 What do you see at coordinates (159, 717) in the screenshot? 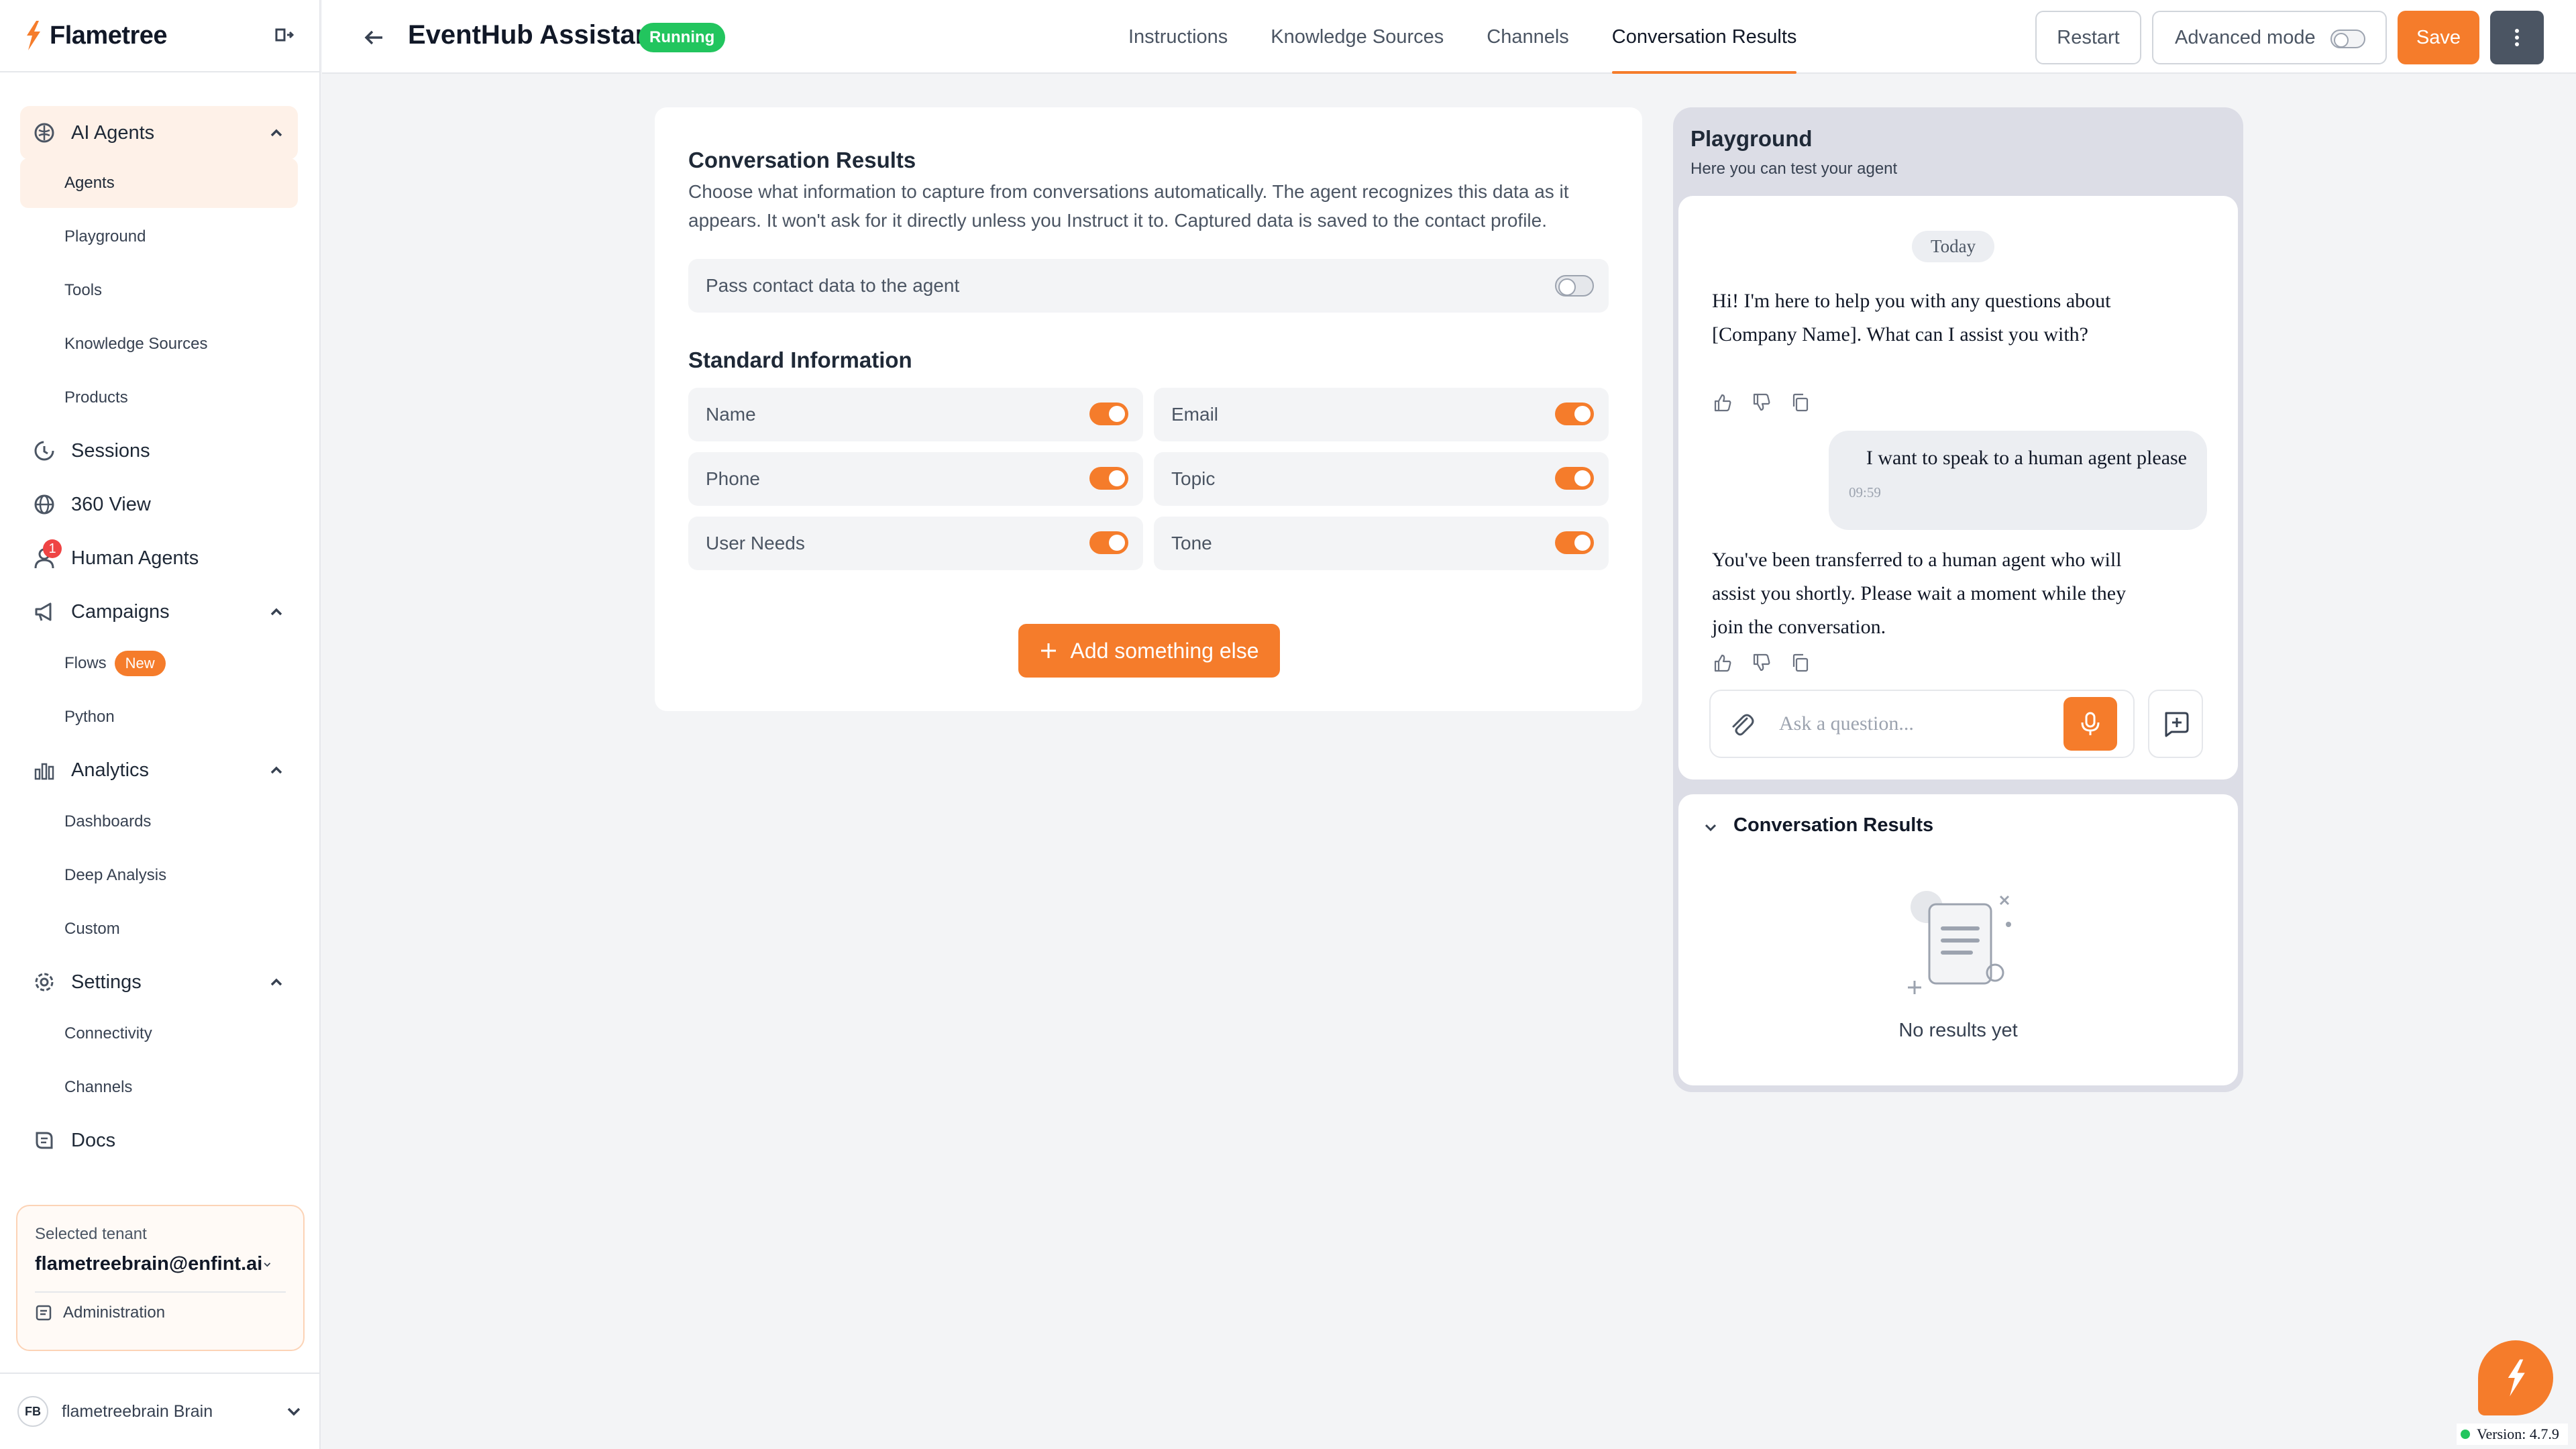
I see `sidebar-item-python: Python` at bounding box center [159, 717].